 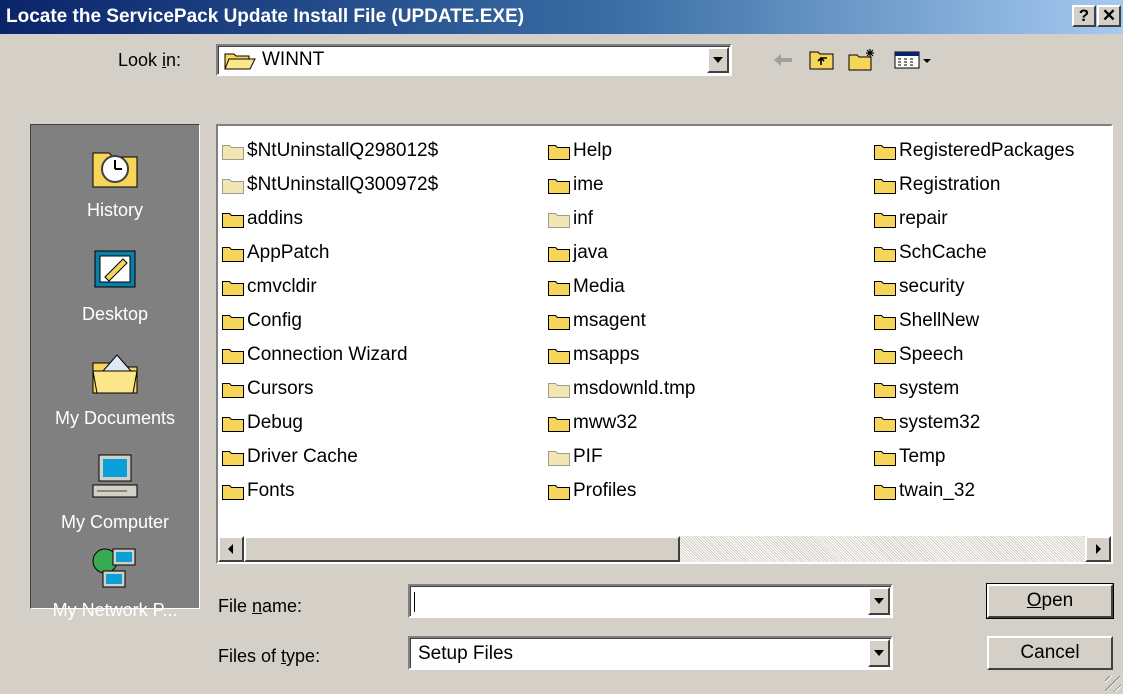 I want to click on list-item: PIF, so click(x=622, y=457).